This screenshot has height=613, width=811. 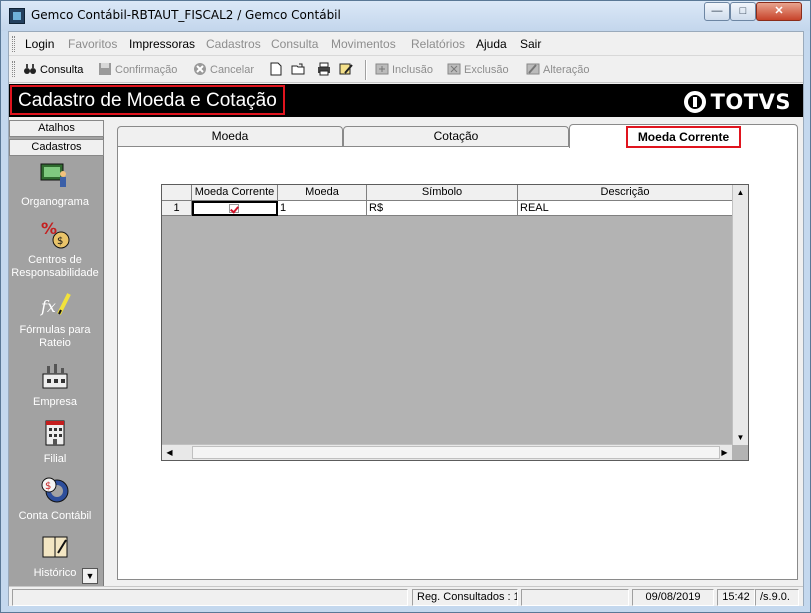 I want to click on totvs-logo-icon, so click(x=694, y=102).